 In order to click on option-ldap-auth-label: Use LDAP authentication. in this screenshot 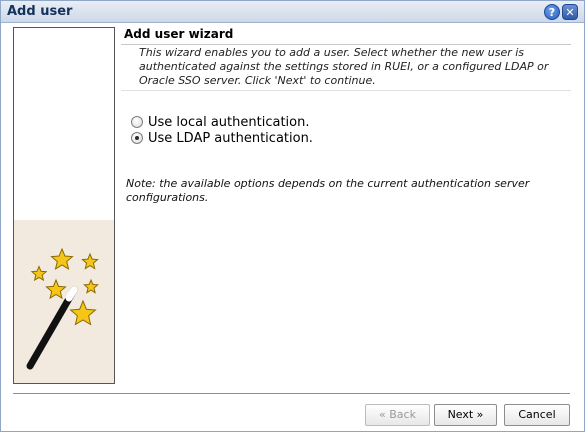, I will do `click(230, 138)`.